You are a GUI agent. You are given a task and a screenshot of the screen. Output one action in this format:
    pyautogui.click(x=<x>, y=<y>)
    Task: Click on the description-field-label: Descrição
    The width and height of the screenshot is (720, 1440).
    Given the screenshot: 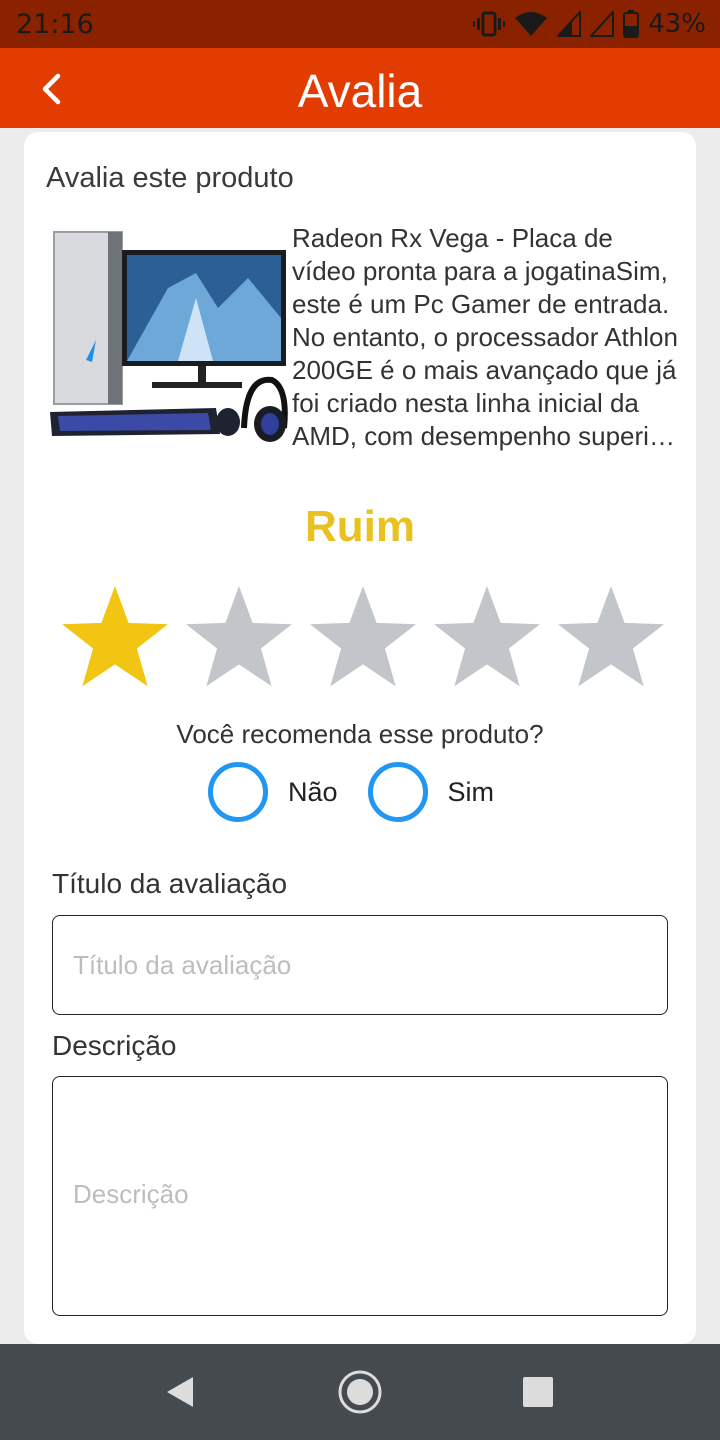 What is the action you would take?
    pyautogui.click(x=114, y=1045)
    